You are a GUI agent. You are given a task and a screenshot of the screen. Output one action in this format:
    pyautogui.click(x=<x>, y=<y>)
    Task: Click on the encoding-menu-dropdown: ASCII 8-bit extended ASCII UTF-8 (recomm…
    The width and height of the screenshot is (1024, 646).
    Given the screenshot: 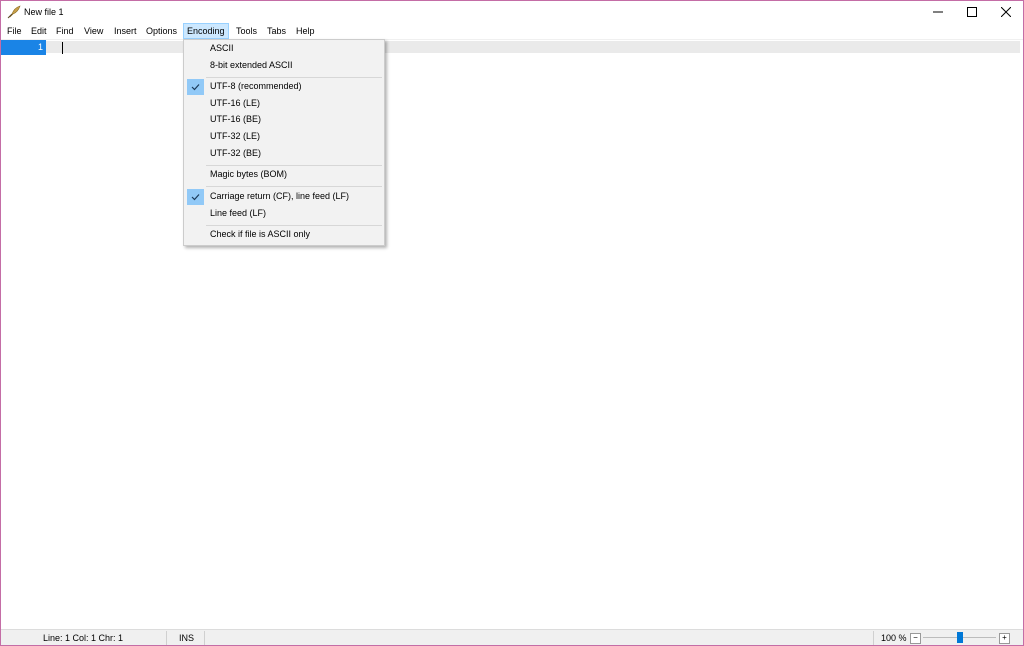 What is the action you would take?
    pyautogui.click(x=284, y=142)
    